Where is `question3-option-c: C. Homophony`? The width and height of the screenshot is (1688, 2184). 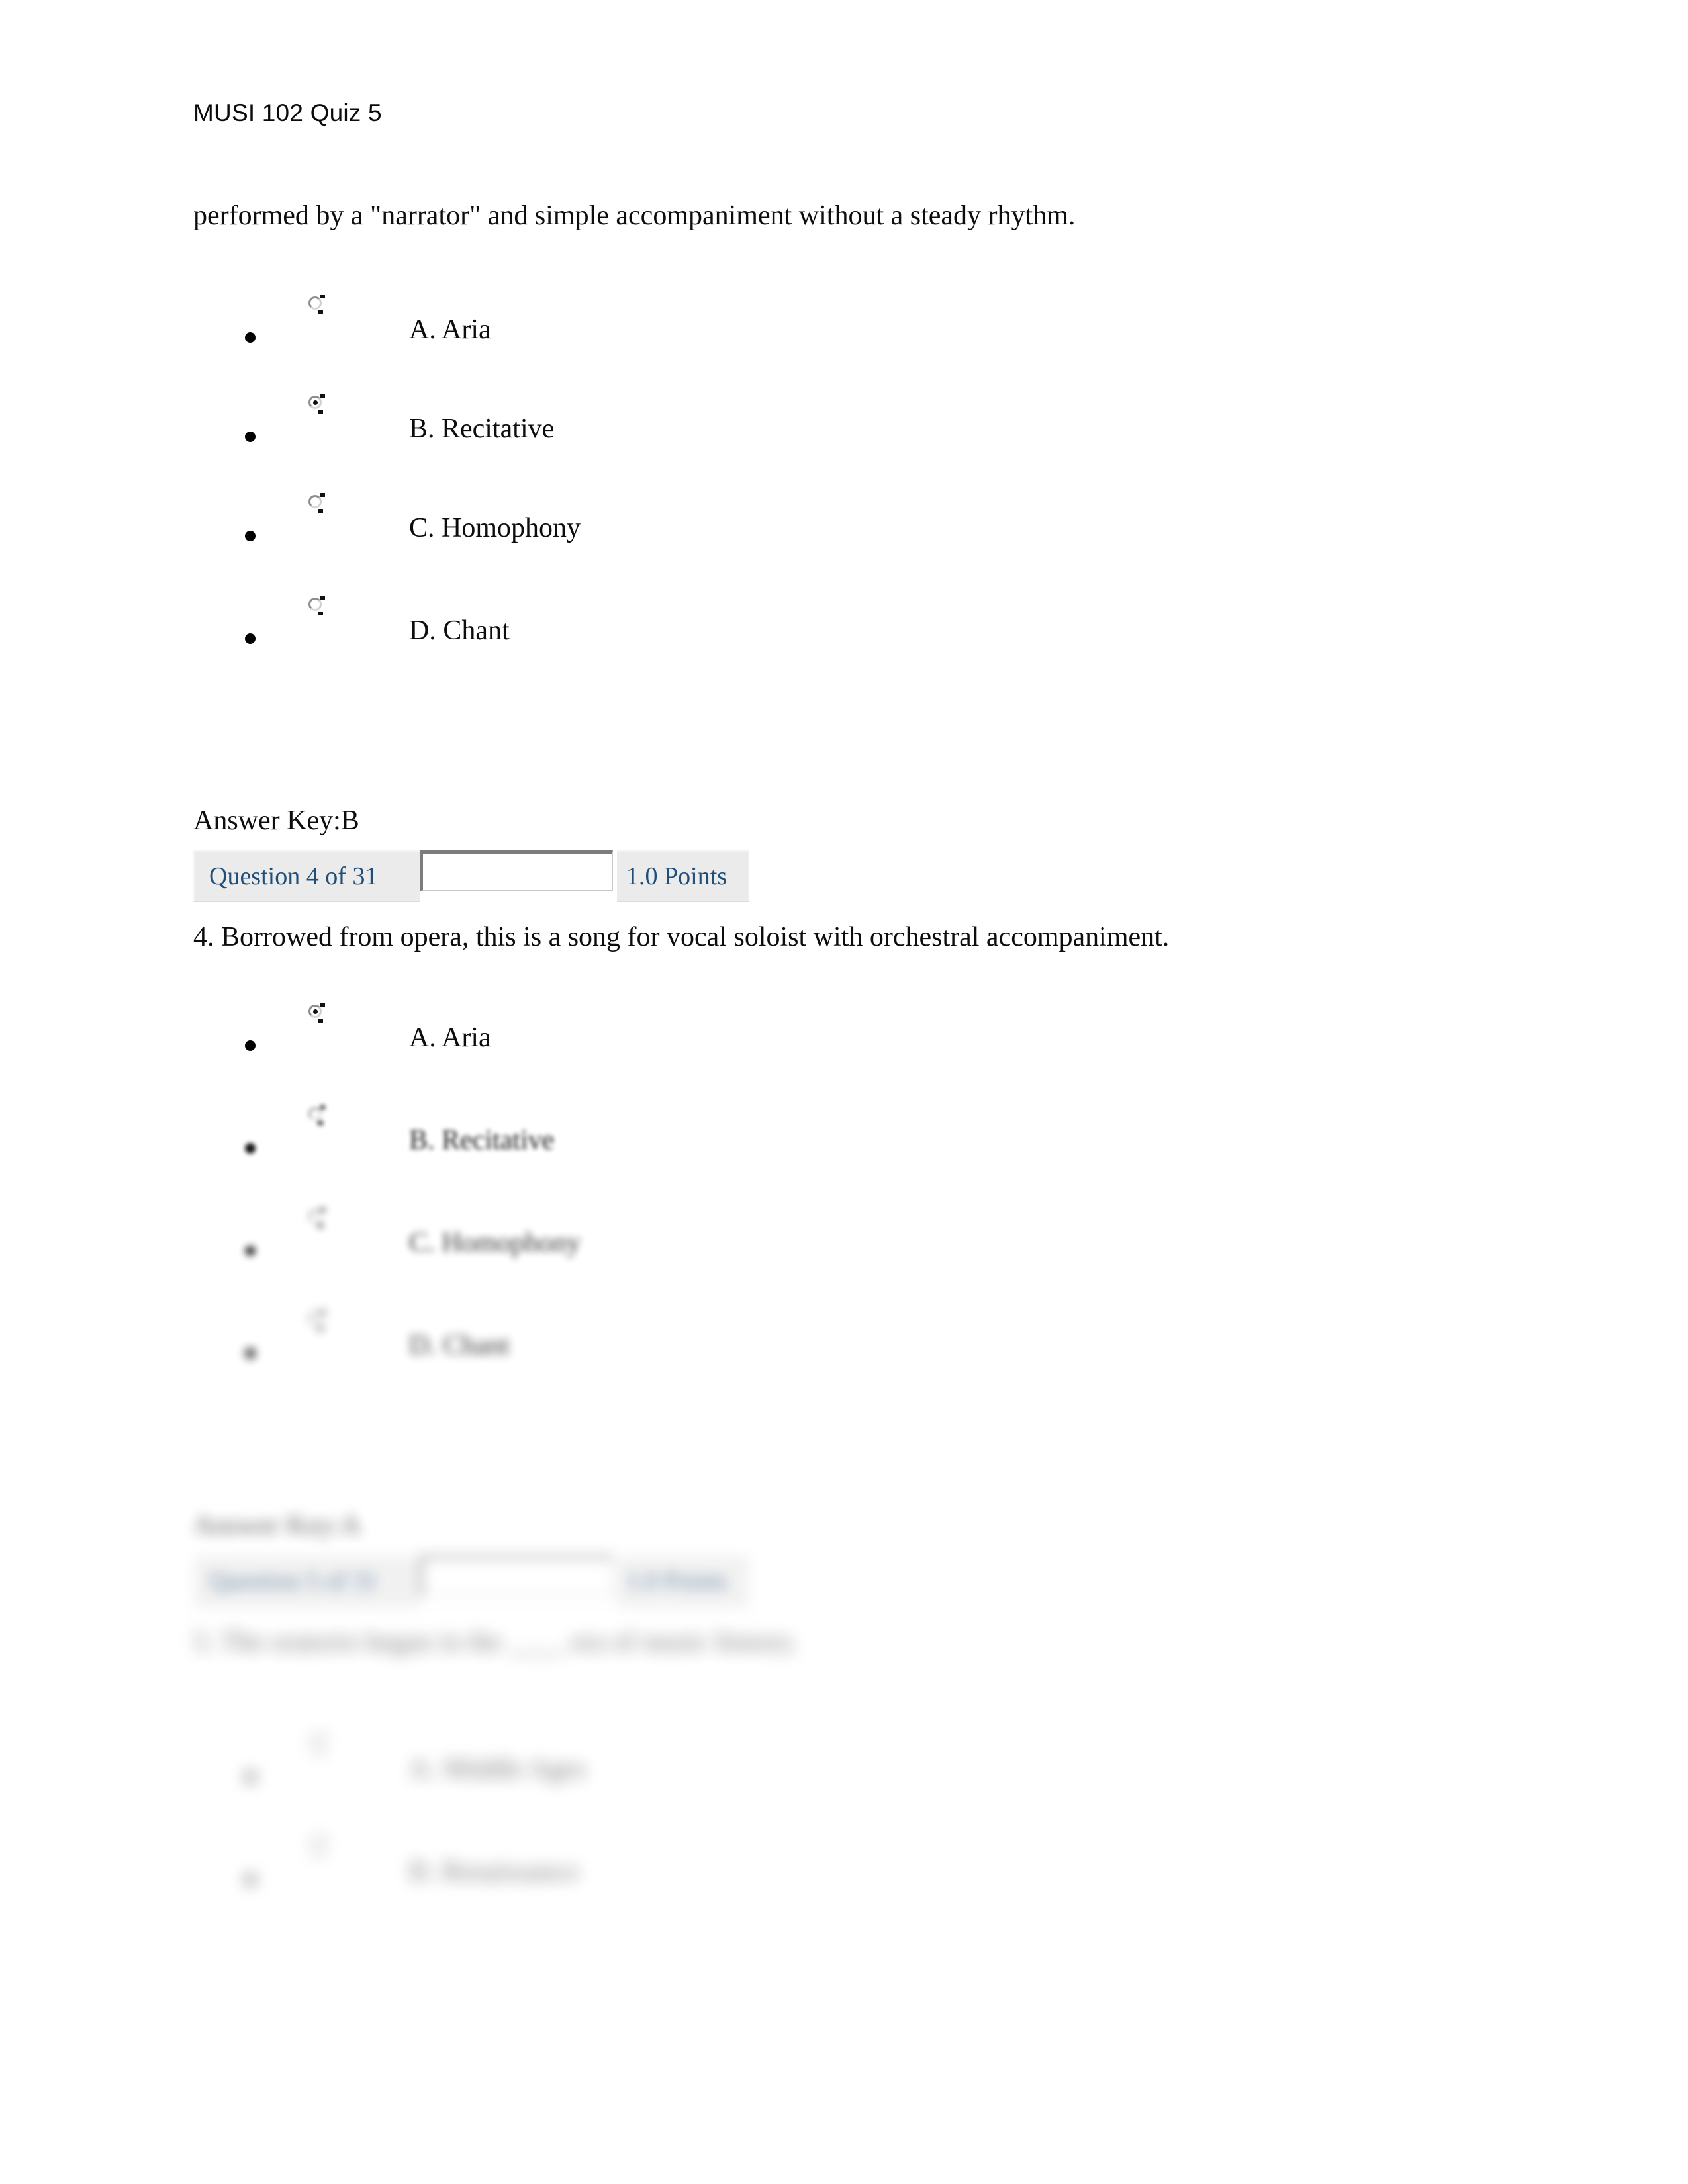
question3-option-c: C. Homophony is located at coordinates (807, 526).